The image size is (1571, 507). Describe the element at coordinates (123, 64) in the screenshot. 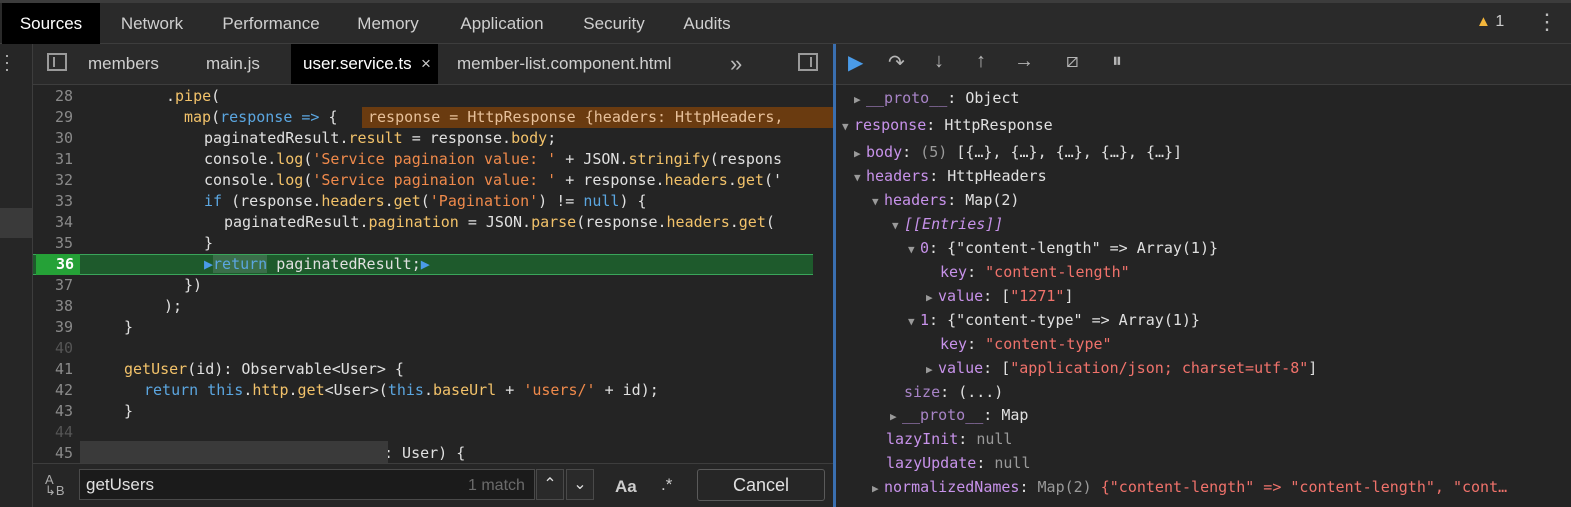

I see `editor-tab-members: members` at that location.